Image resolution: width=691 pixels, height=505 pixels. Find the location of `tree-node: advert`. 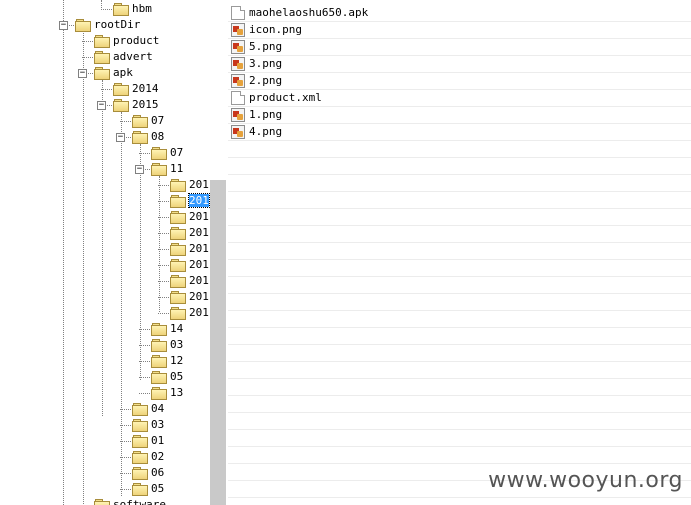

tree-node: advert is located at coordinates (123, 57).